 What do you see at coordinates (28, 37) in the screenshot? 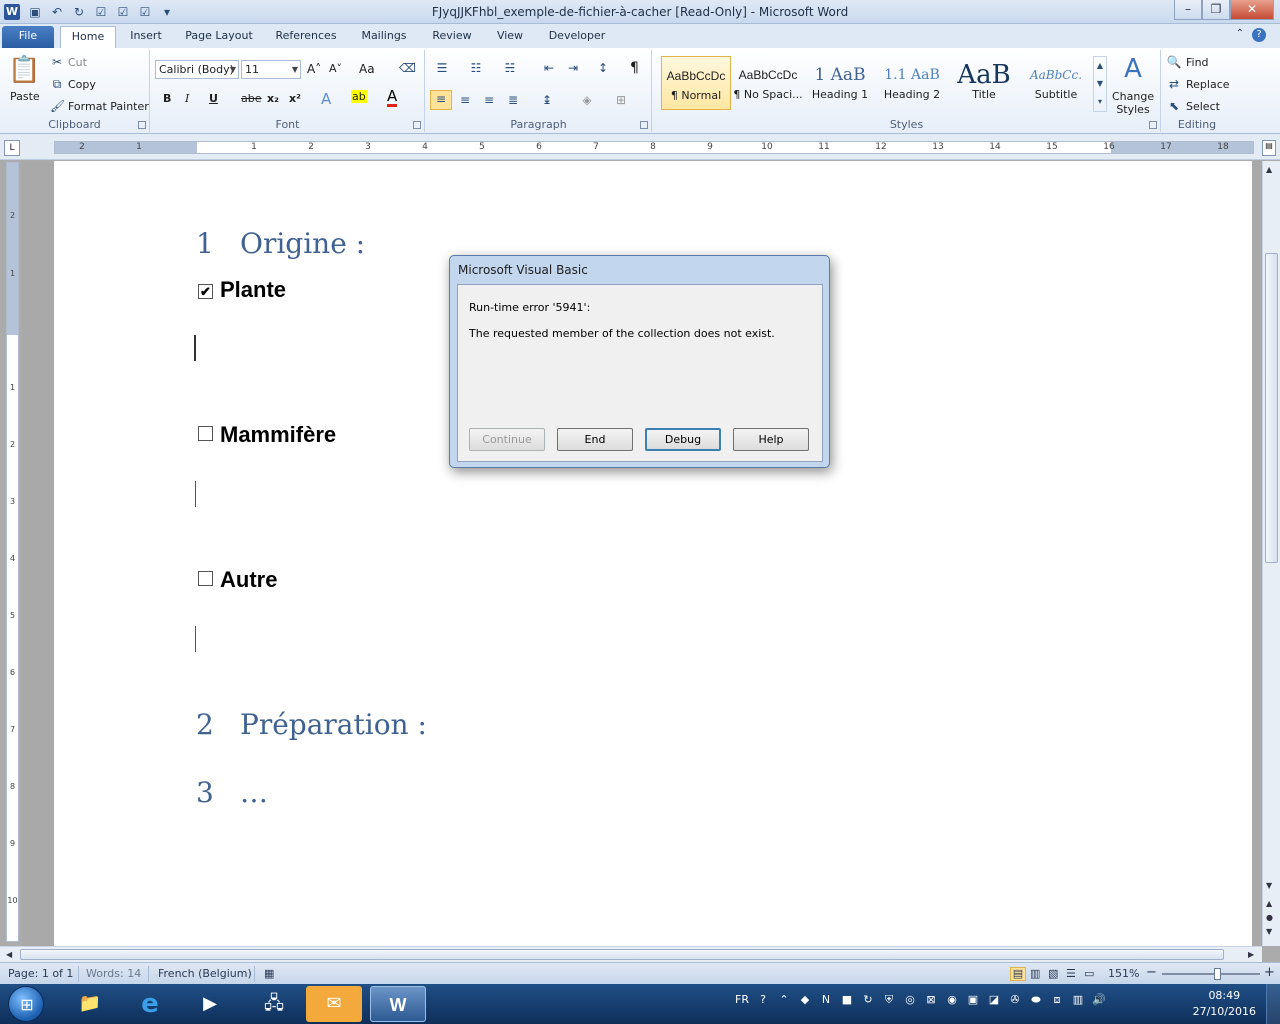
I see `tab-file: File` at bounding box center [28, 37].